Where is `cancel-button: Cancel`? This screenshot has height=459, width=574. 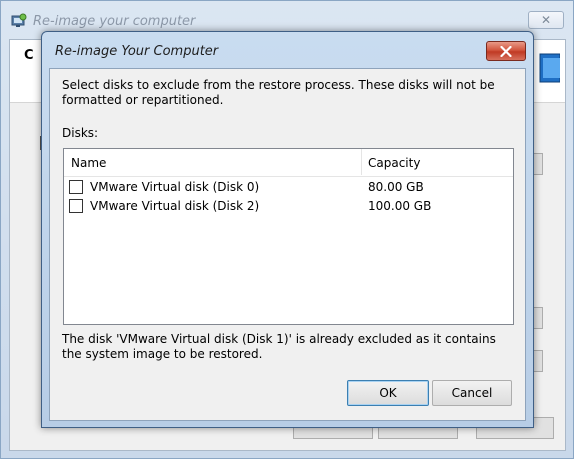 cancel-button: Cancel is located at coordinates (472, 393).